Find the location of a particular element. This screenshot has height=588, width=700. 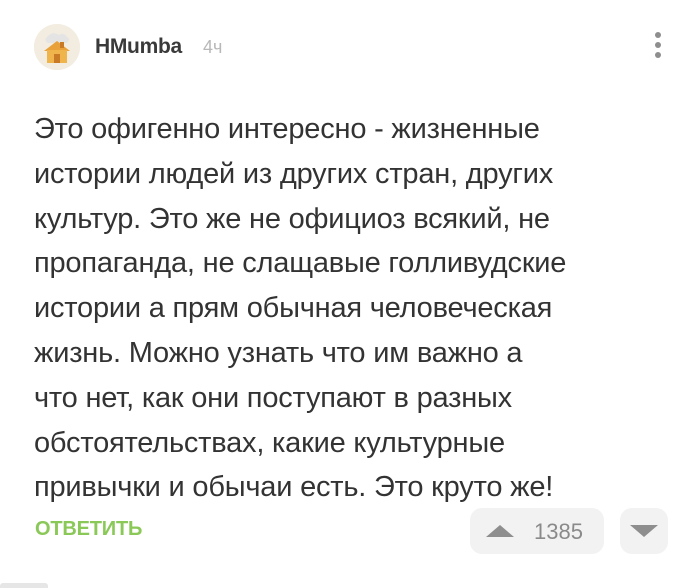

house-avatar-icon is located at coordinates (57, 47).